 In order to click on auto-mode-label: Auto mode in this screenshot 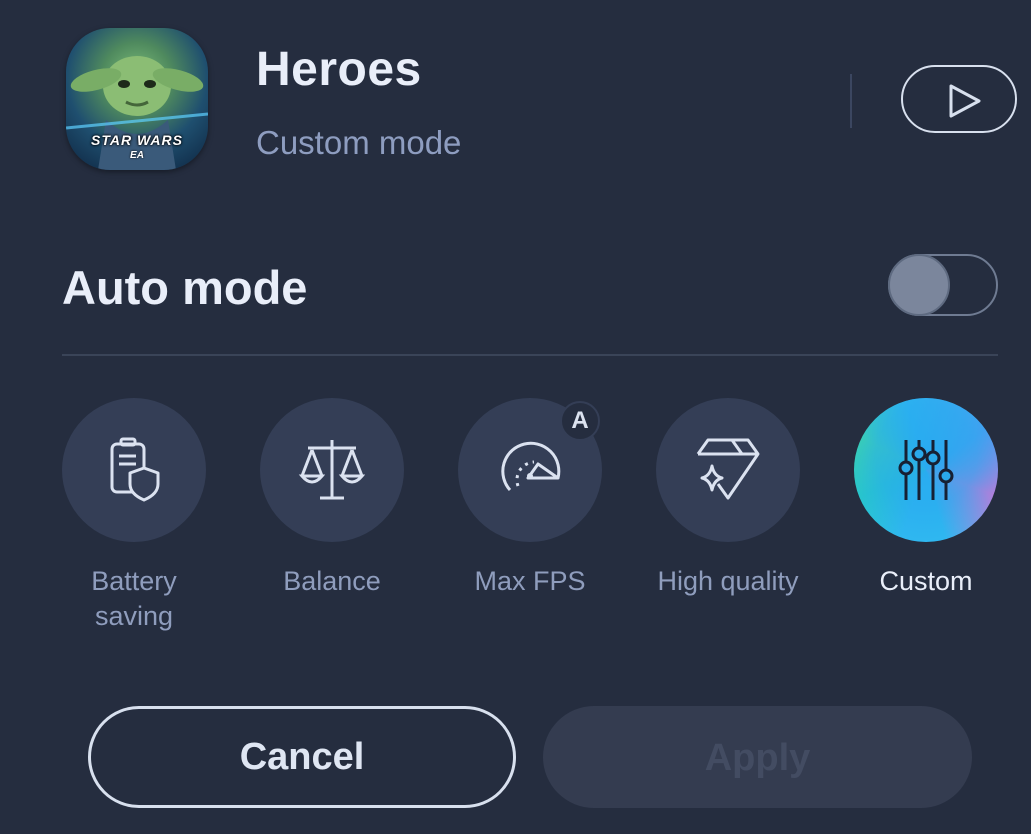, I will do `click(185, 287)`.